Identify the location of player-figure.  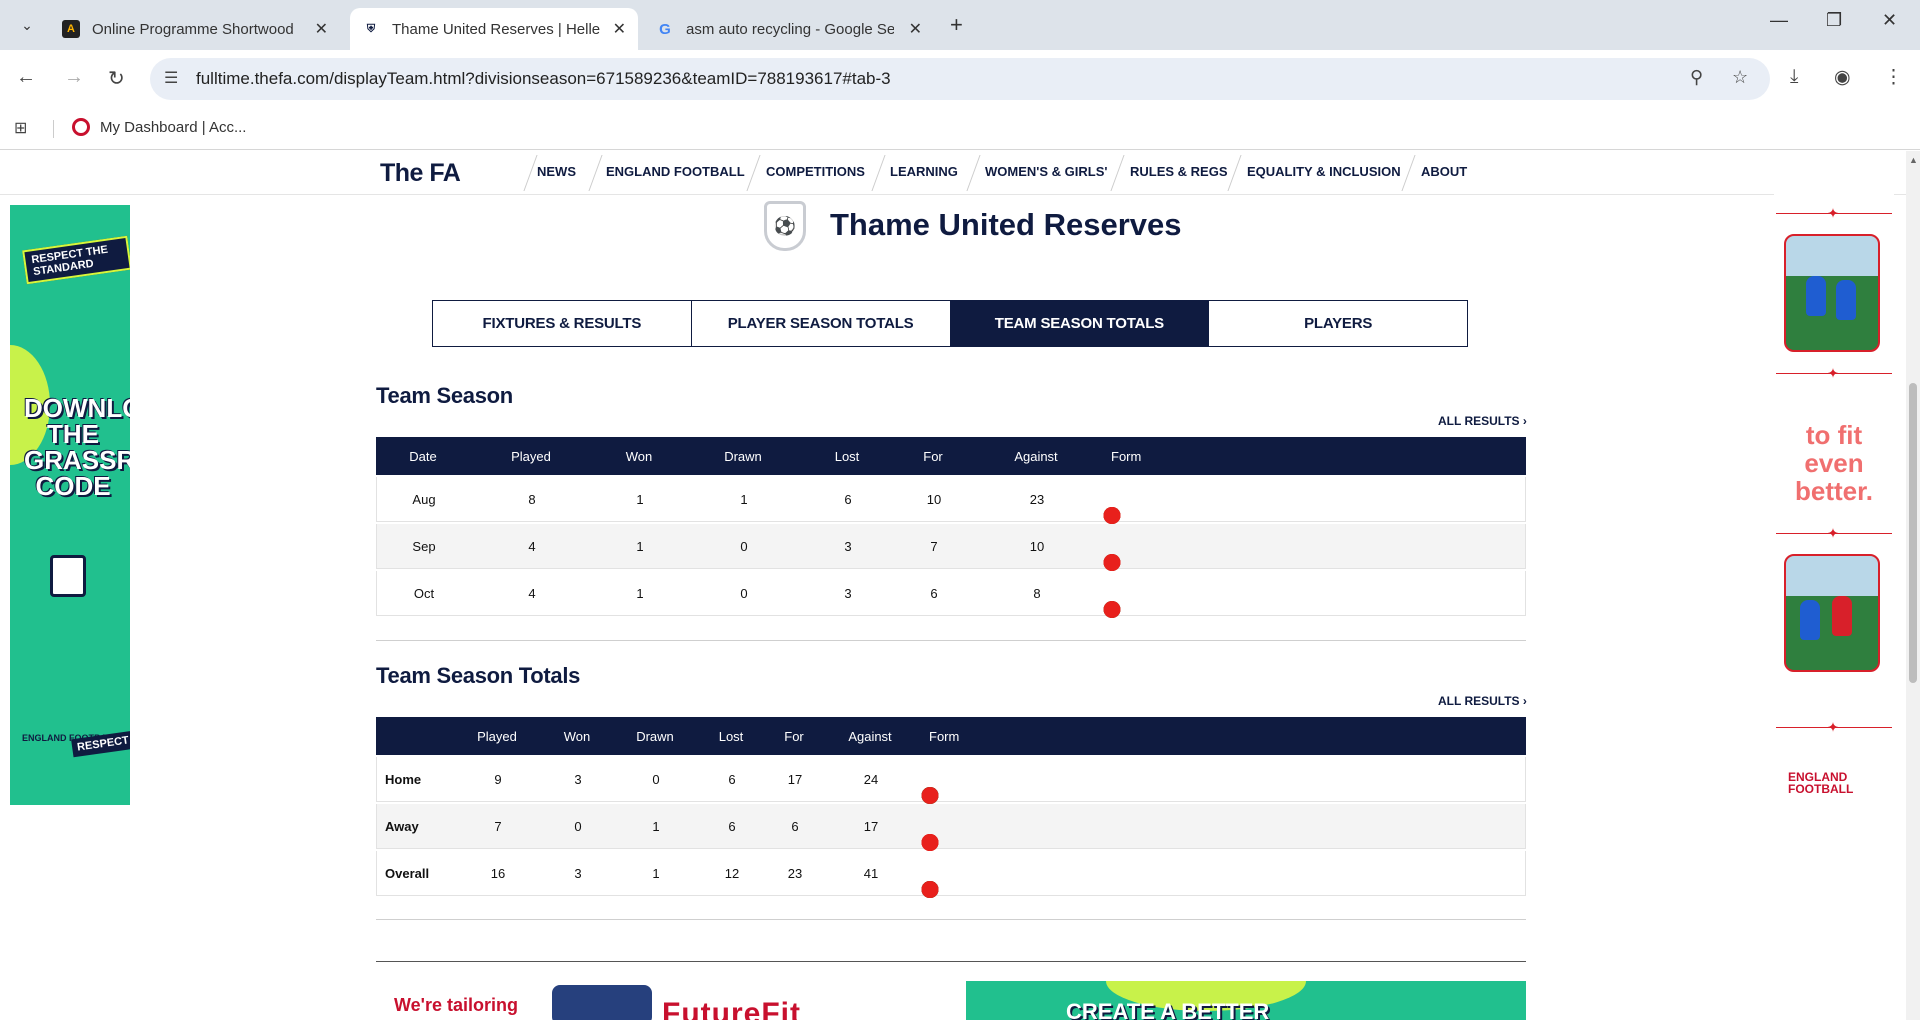
(1810, 620).